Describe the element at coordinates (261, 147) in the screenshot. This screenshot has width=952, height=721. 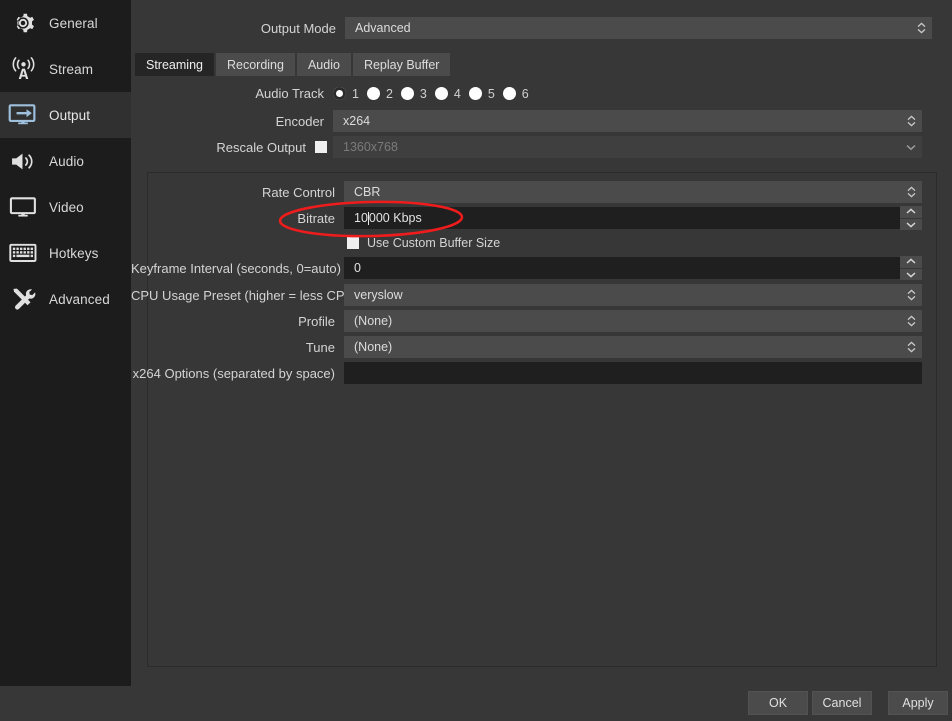
I see `rescale-output-label: Rescale Output` at that location.